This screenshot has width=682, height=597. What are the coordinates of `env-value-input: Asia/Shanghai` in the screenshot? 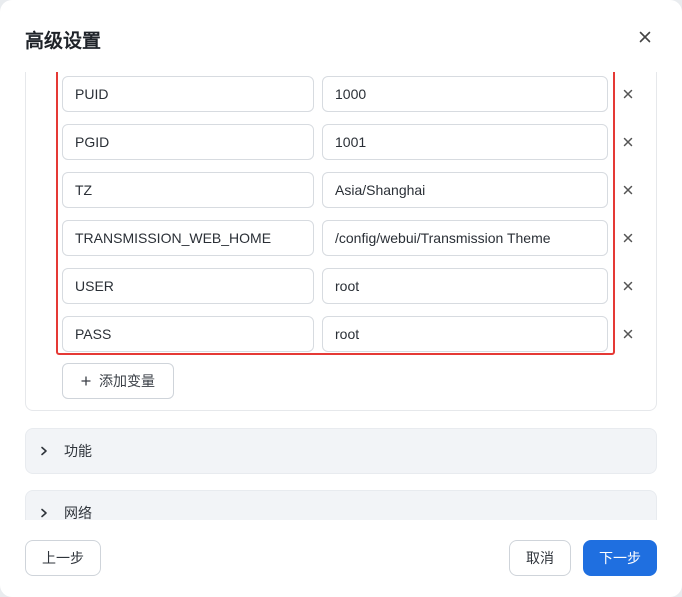 It's located at (465, 190).